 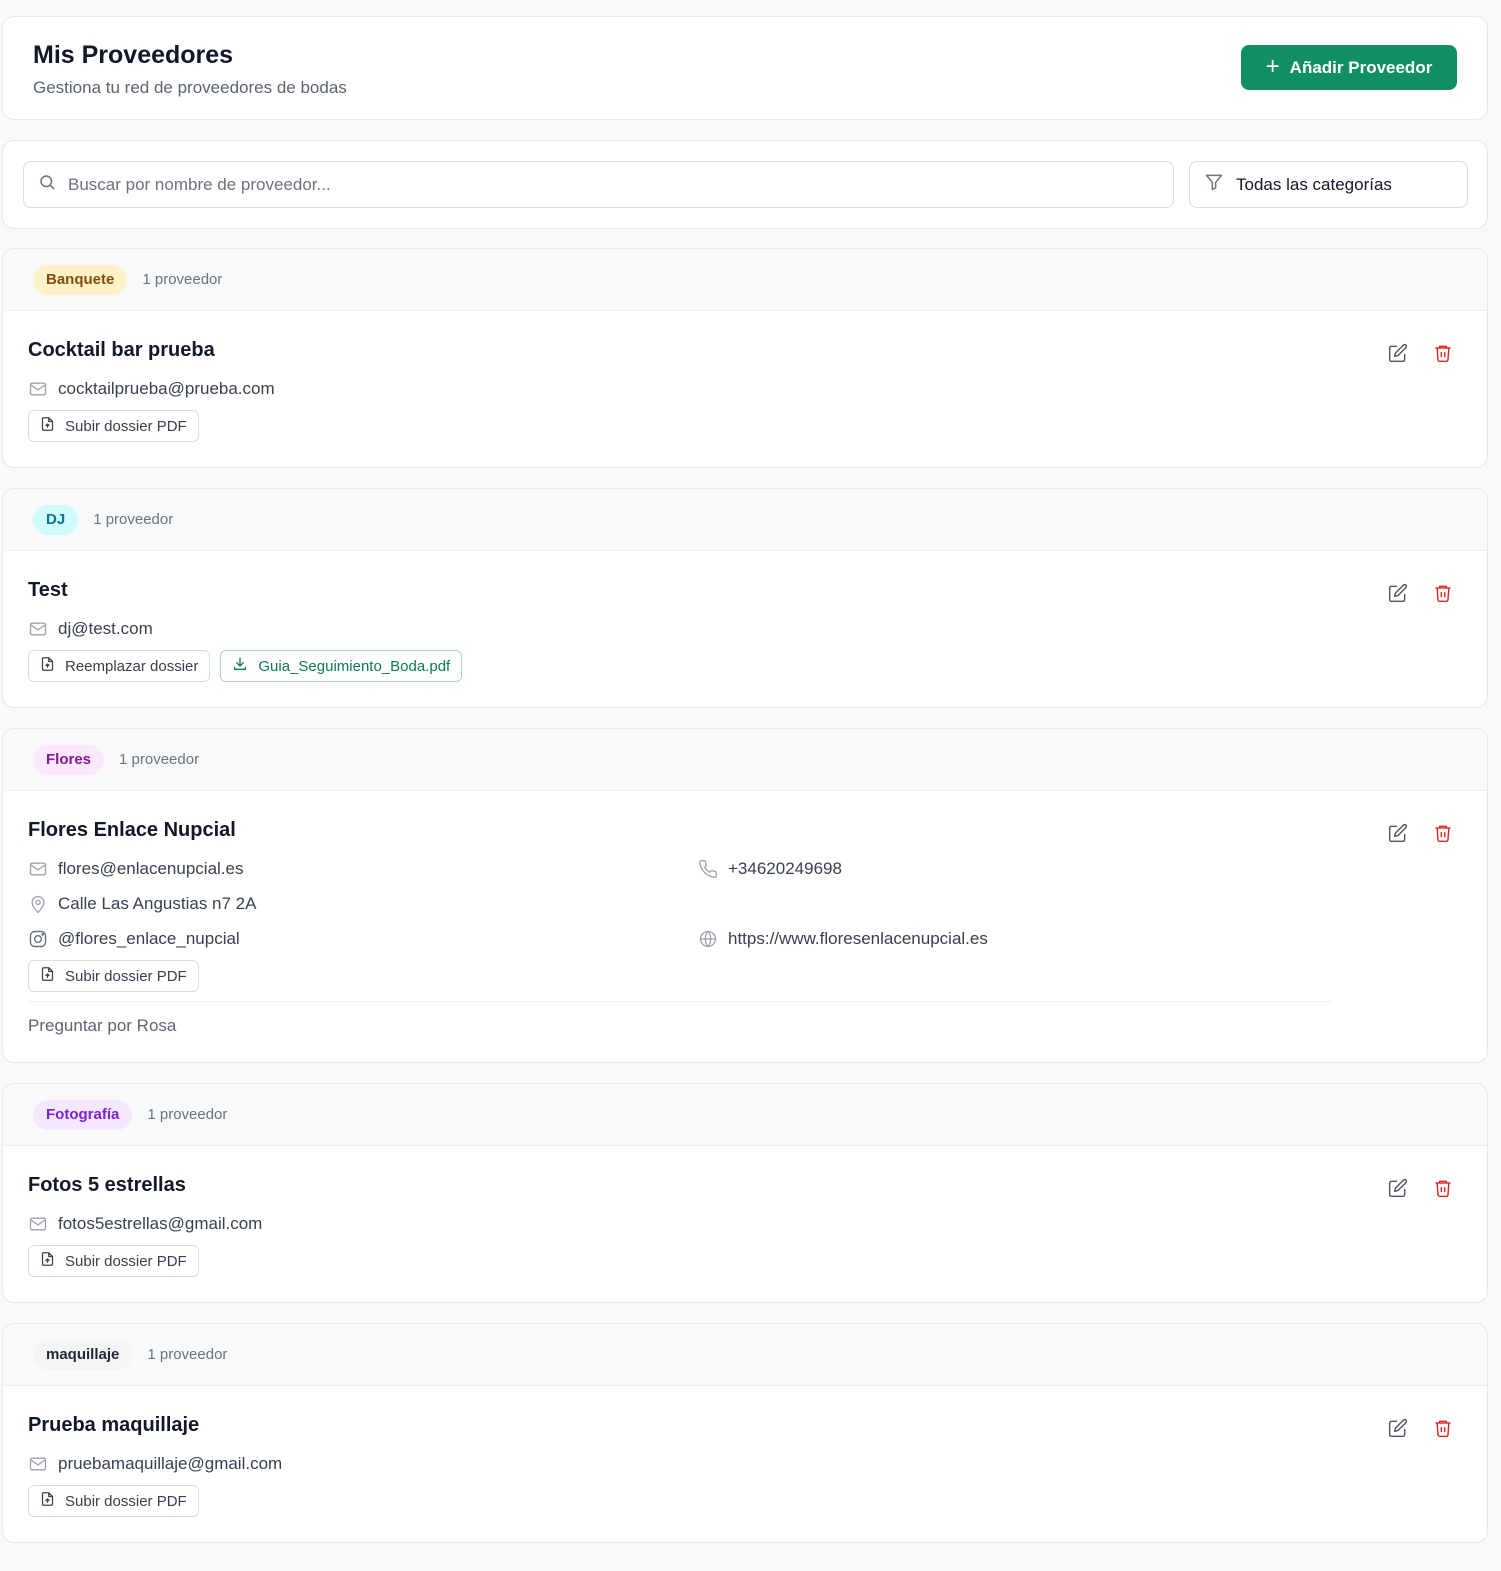 I want to click on category-select: Todas las categorías, so click(x=1328, y=184).